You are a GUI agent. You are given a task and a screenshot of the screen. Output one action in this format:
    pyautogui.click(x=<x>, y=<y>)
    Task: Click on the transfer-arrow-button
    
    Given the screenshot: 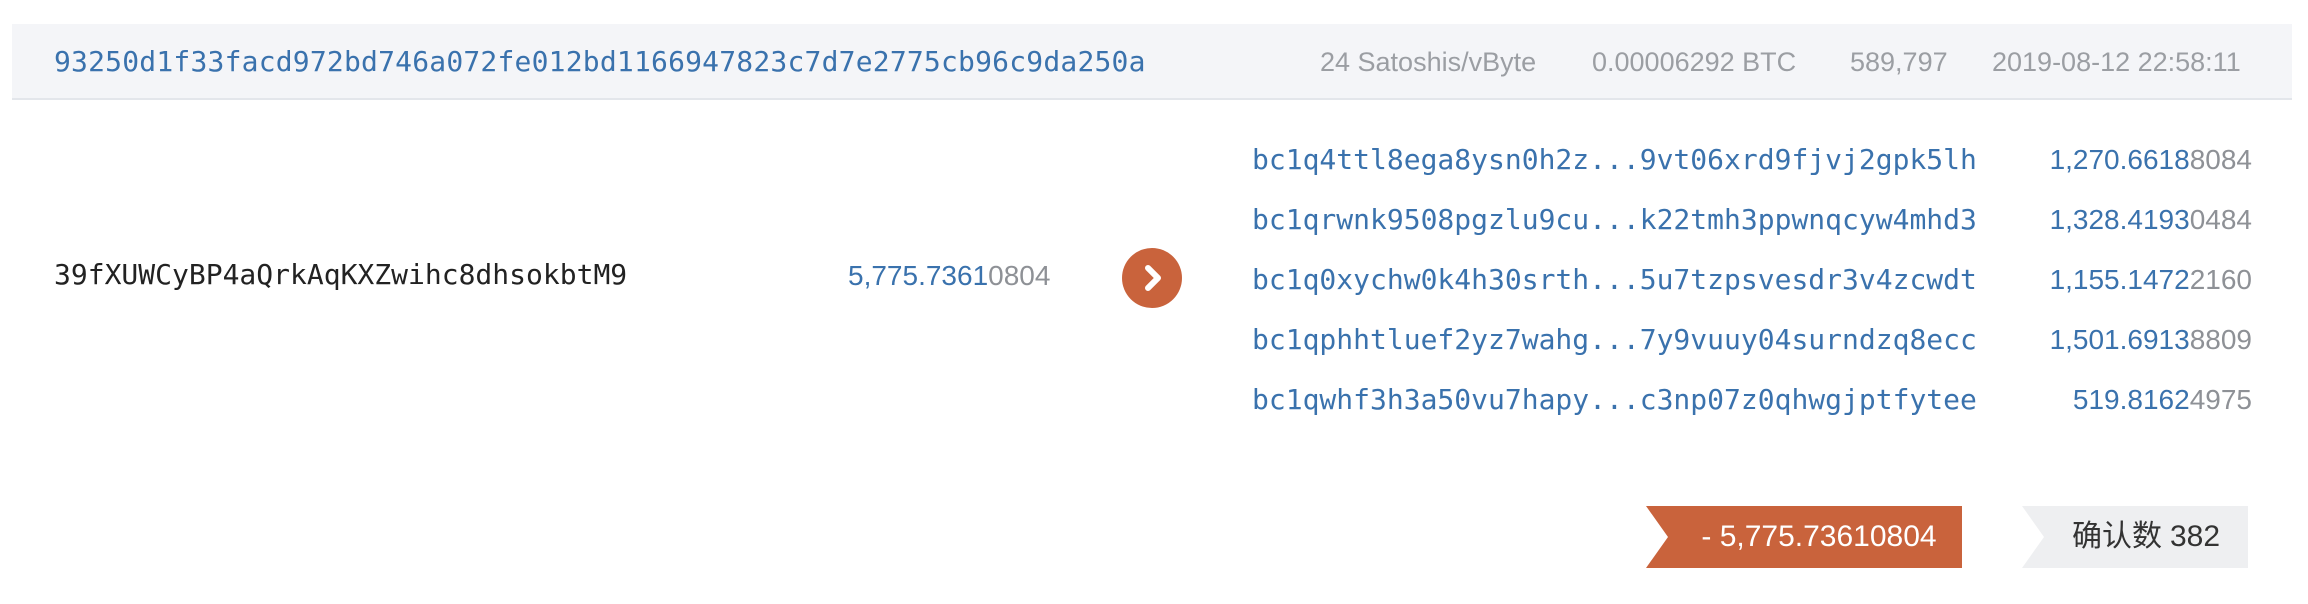 What is the action you would take?
    pyautogui.click(x=1152, y=278)
    